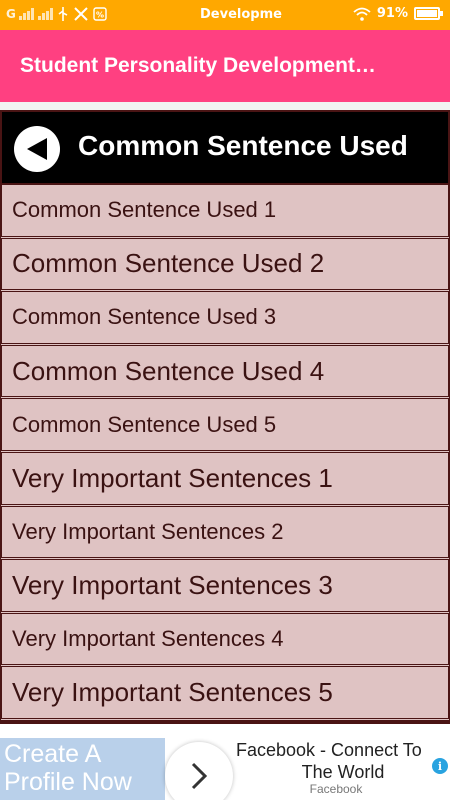  What do you see at coordinates (56, 14) in the screenshot?
I see `status-left: G %` at bounding box center [56, 14].